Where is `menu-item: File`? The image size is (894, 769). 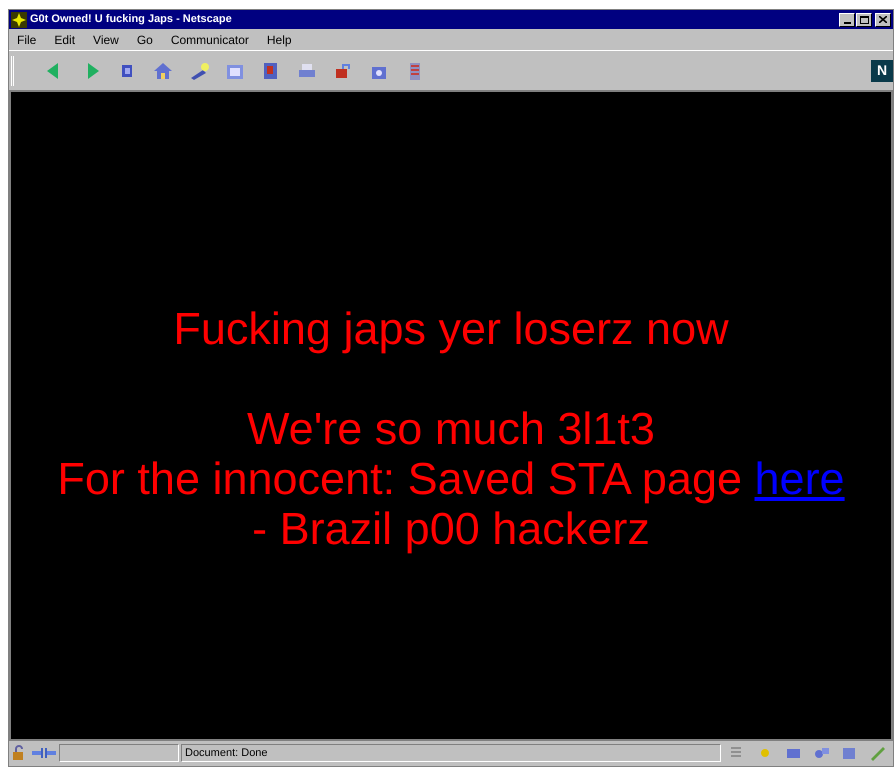 menu-item: File is located at coordinates (26, 39).